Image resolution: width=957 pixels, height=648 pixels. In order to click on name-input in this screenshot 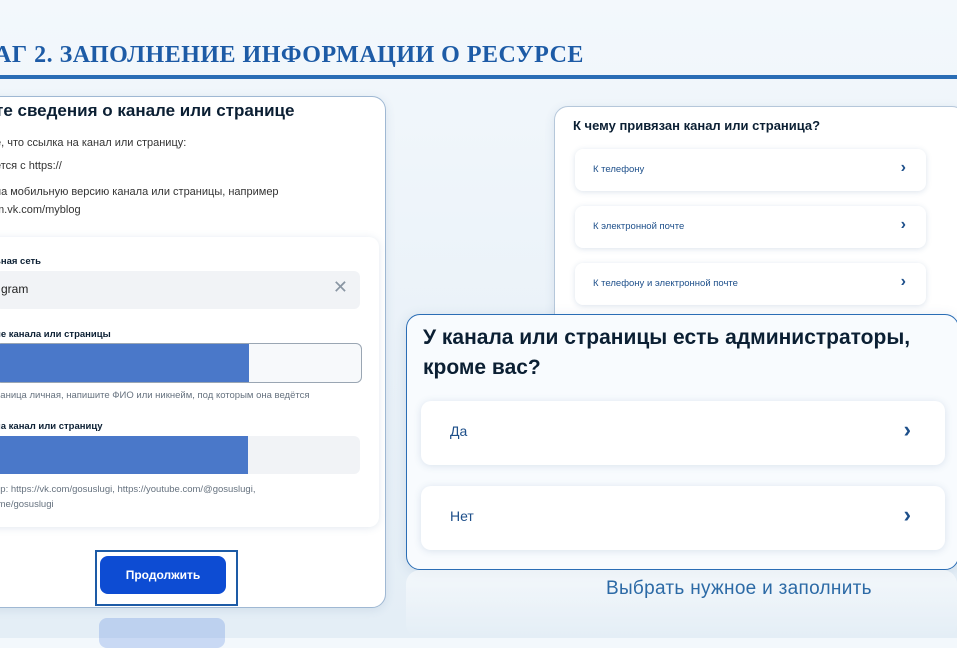, I will do `click(181, 363)`.